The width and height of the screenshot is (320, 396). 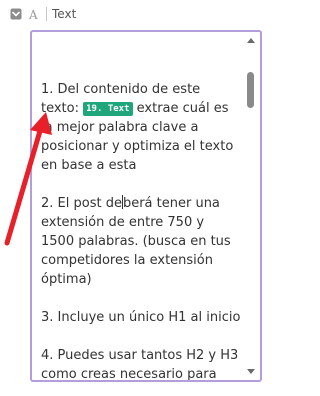 I want to click on scroll-up-arrow-icon, so click(x=251, y=40).